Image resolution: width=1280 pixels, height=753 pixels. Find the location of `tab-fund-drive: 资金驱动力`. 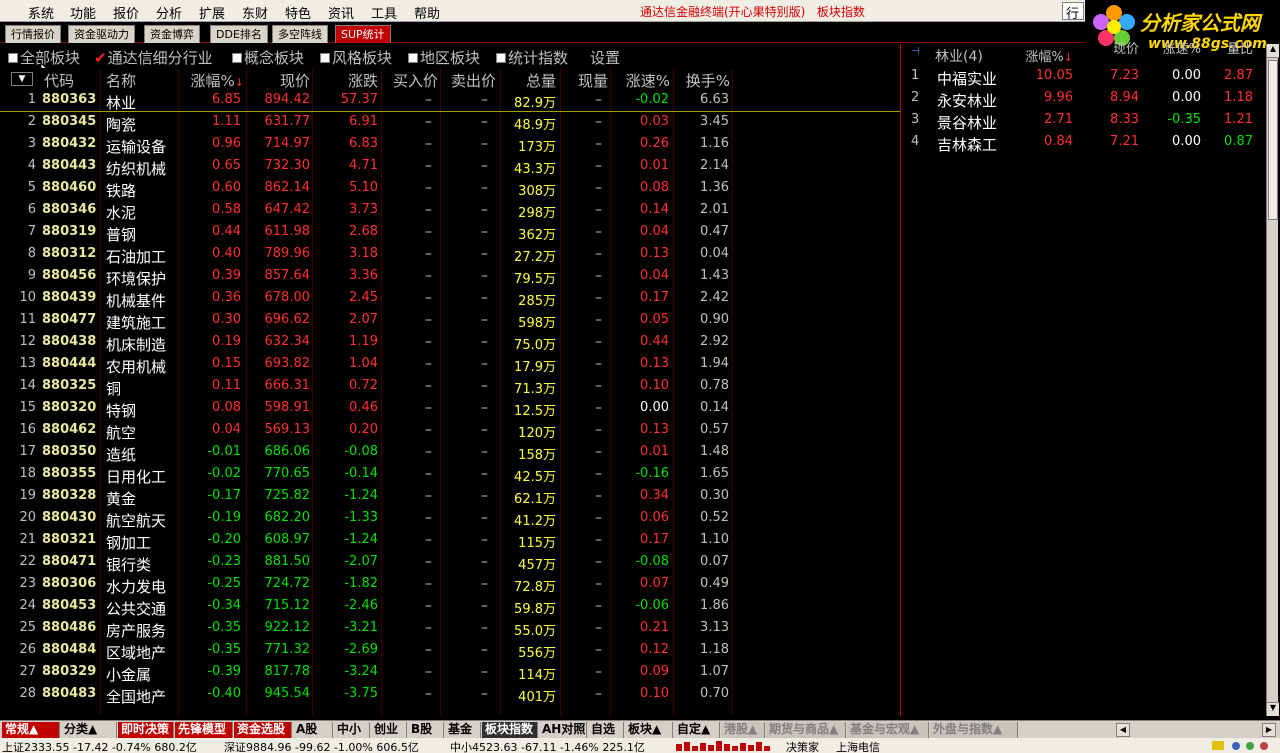

tab-fund-drive: 资金驱动力 is located at coordinates (101, 34).